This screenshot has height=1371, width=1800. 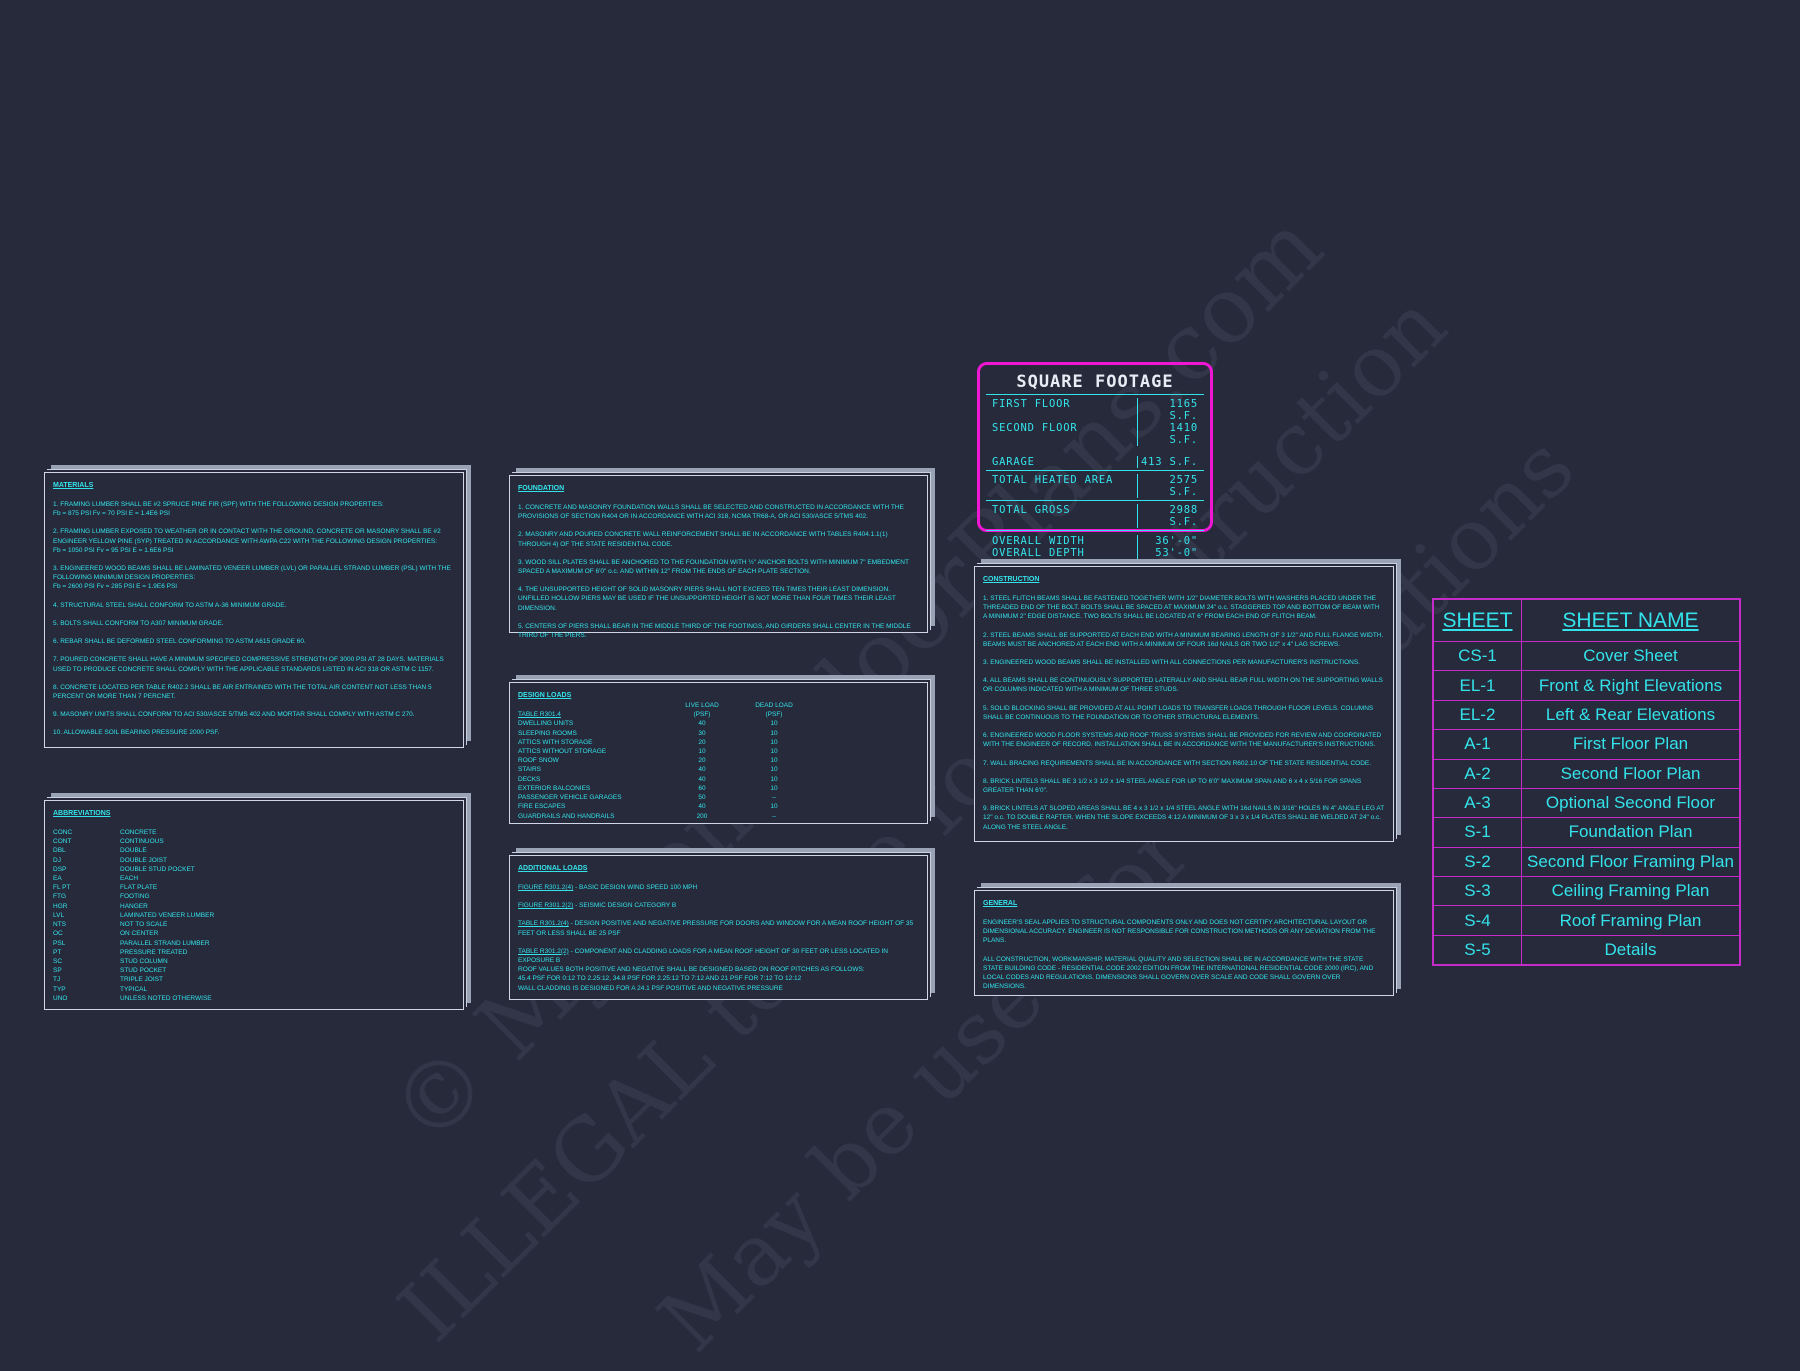 What do you see at coordinates (1630, 832) in the screenshot?
I see `sheet-name: Foundation Plan` at bounding box center [1630, 832].